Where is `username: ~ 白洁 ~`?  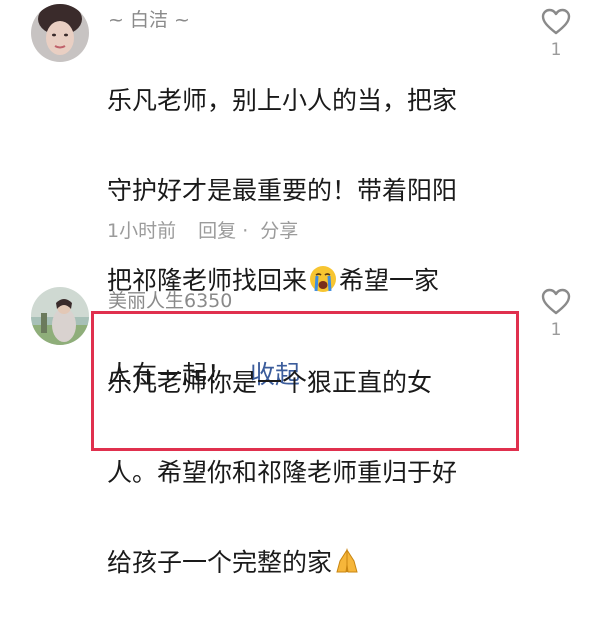
username: ~ 白洁 ~ is located at coordinates (149, 18).